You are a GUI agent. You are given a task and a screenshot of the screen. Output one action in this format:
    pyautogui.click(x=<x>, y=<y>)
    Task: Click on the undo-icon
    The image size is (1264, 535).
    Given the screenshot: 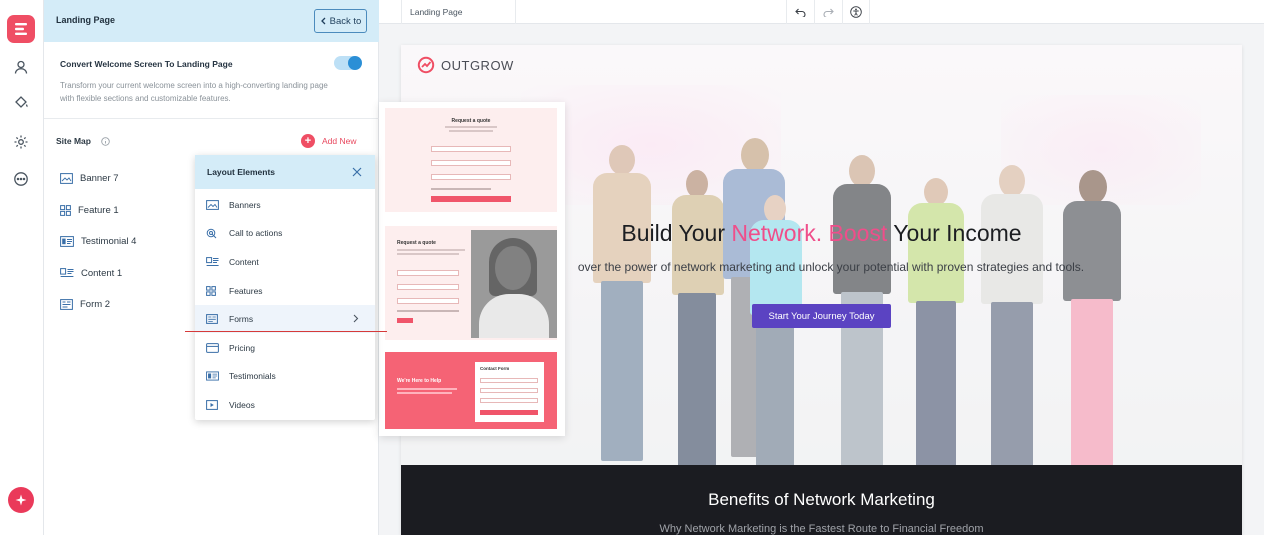 What is the action you would take?
    pyautogui.click(x=800, y=12)
    